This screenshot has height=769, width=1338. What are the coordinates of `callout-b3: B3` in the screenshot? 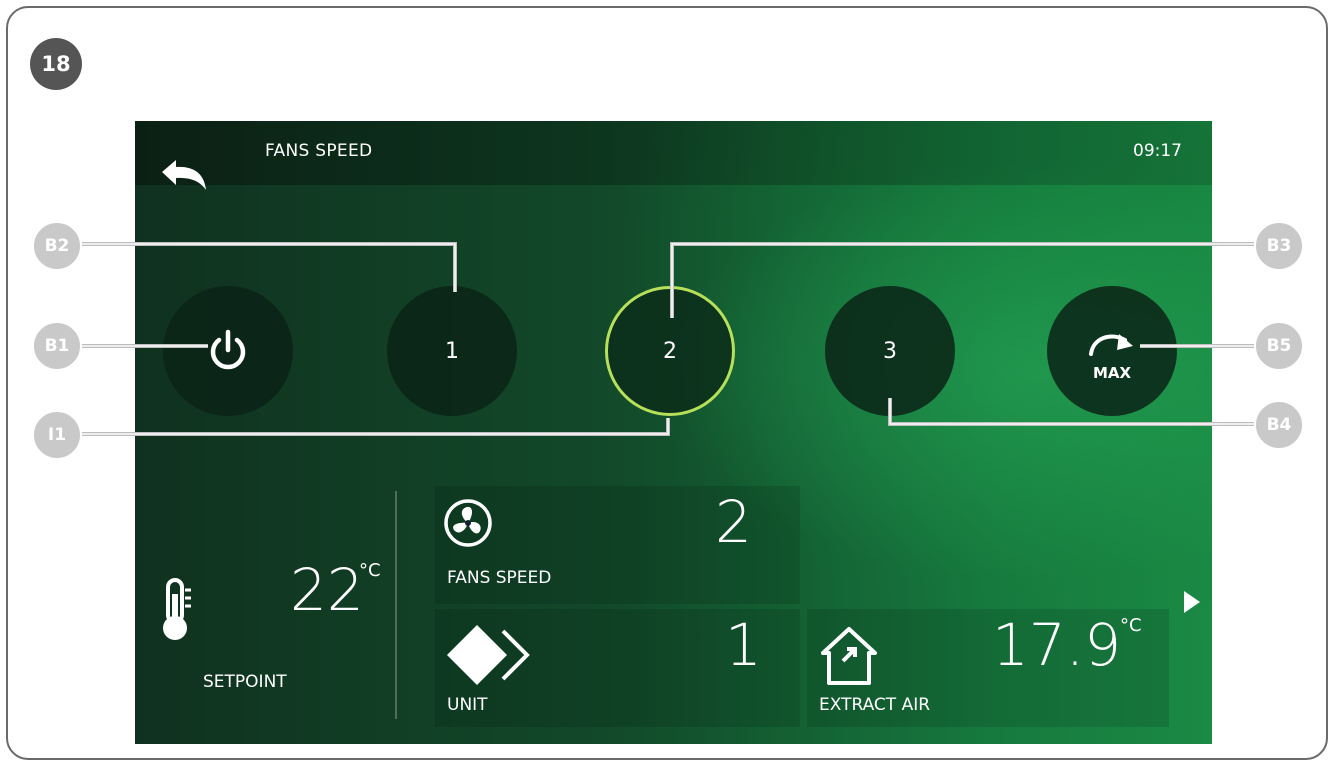 It's located at (1279, 246).